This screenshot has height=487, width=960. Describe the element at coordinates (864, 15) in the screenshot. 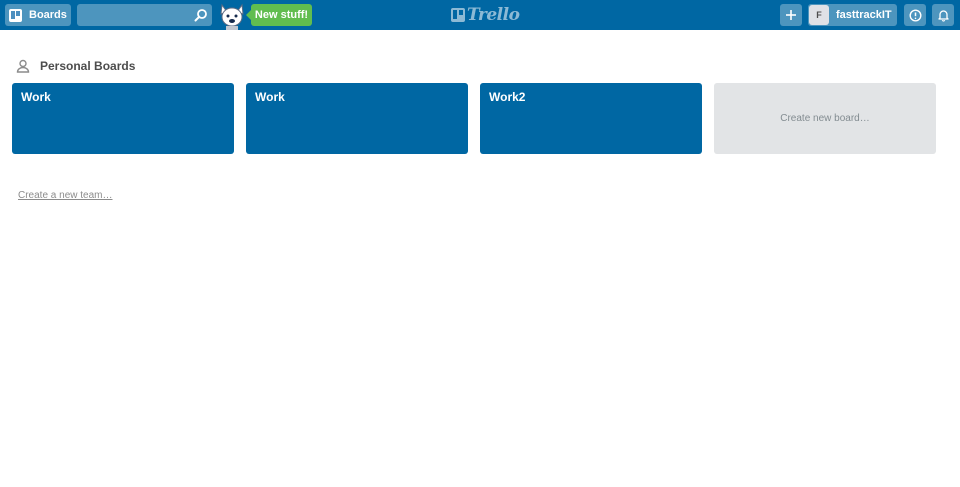

I see `member-name: fasttrackIT` at that location.